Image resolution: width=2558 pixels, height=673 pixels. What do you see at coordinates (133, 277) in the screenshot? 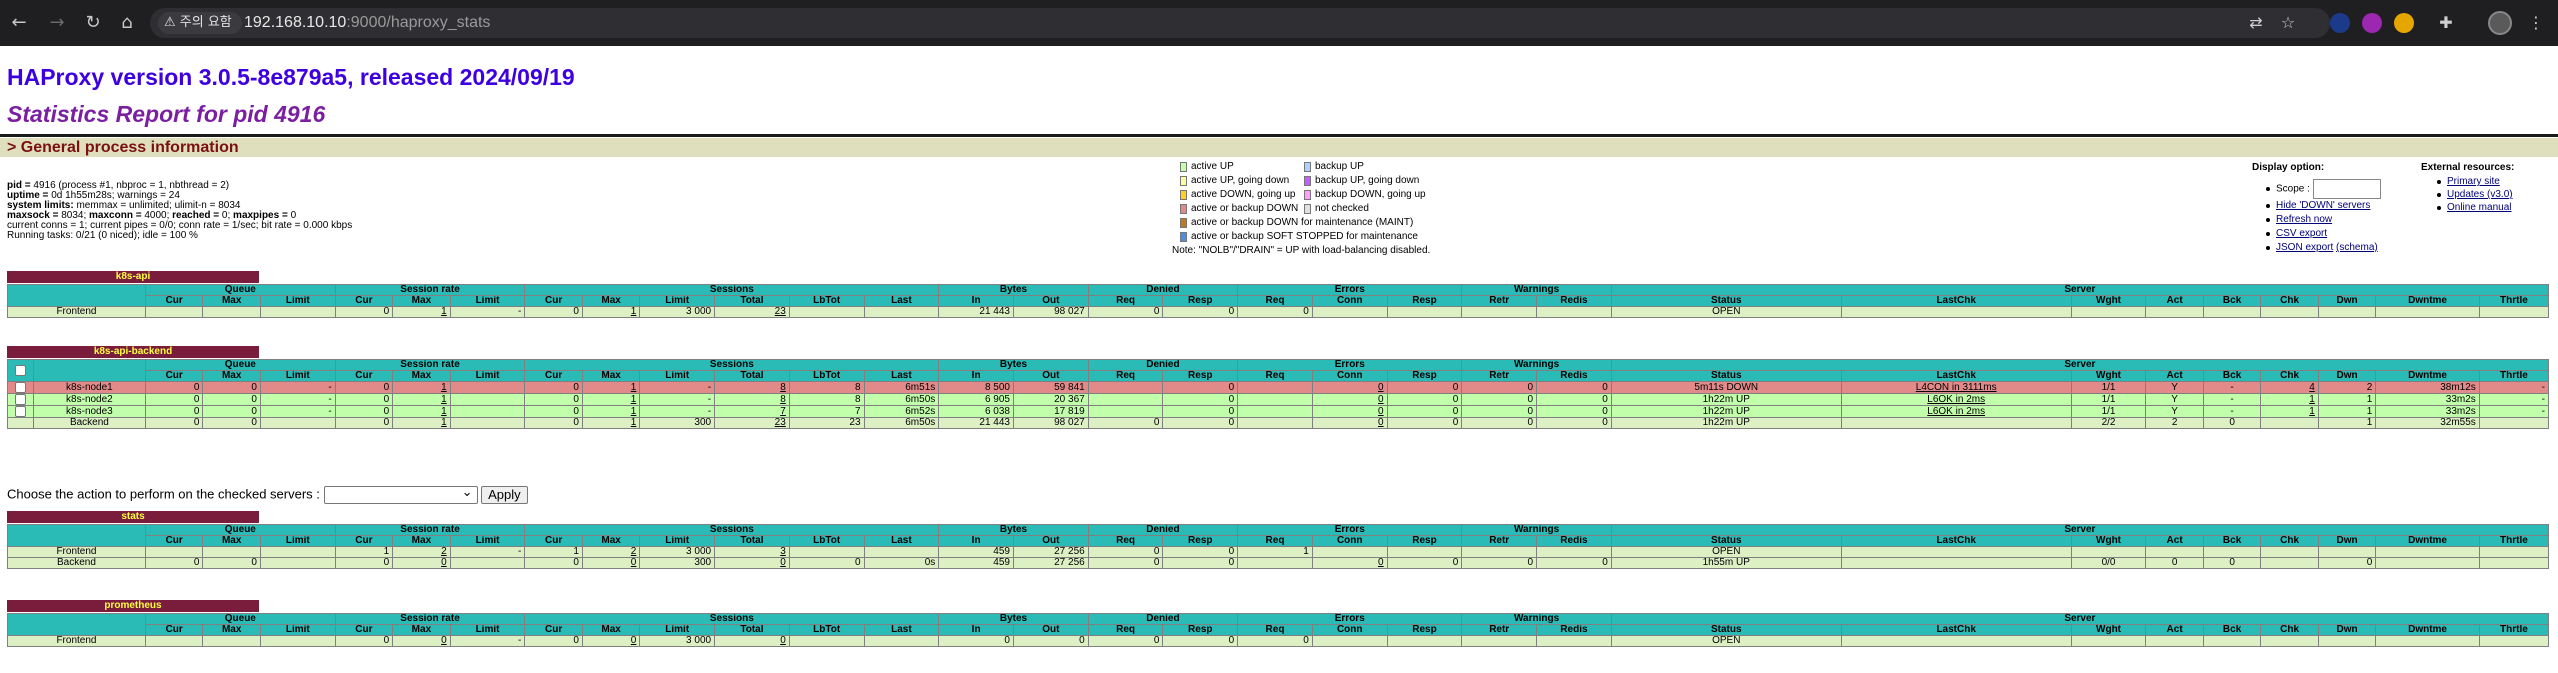
I see `proxy-name-k8s-api: k8s-api` at bounding box center [133, 277].